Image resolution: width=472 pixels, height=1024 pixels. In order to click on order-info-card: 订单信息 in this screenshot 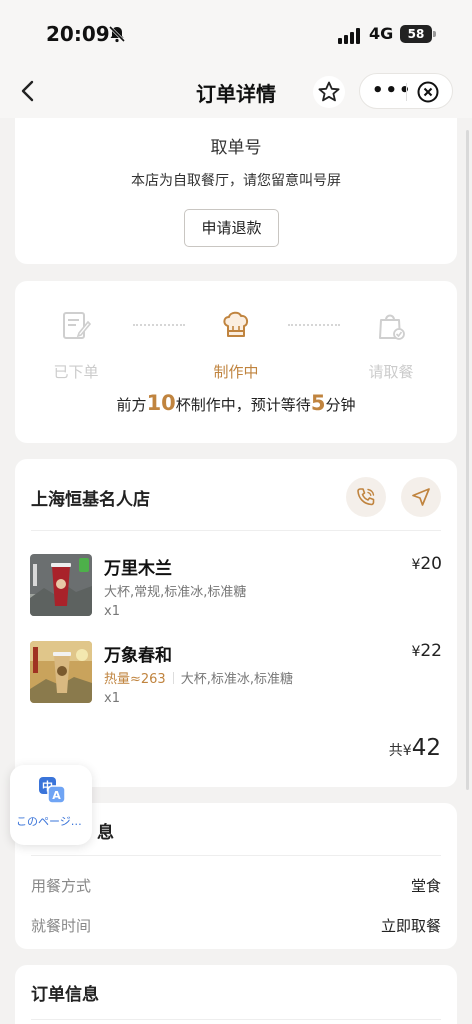, I will do `click(236, 994)`.